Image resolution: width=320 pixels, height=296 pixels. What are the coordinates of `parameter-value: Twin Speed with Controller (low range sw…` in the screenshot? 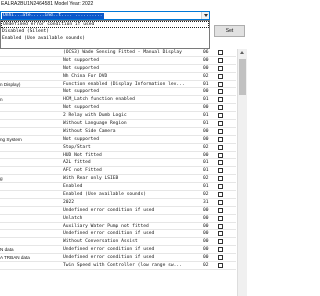 It's located at (133, 265).